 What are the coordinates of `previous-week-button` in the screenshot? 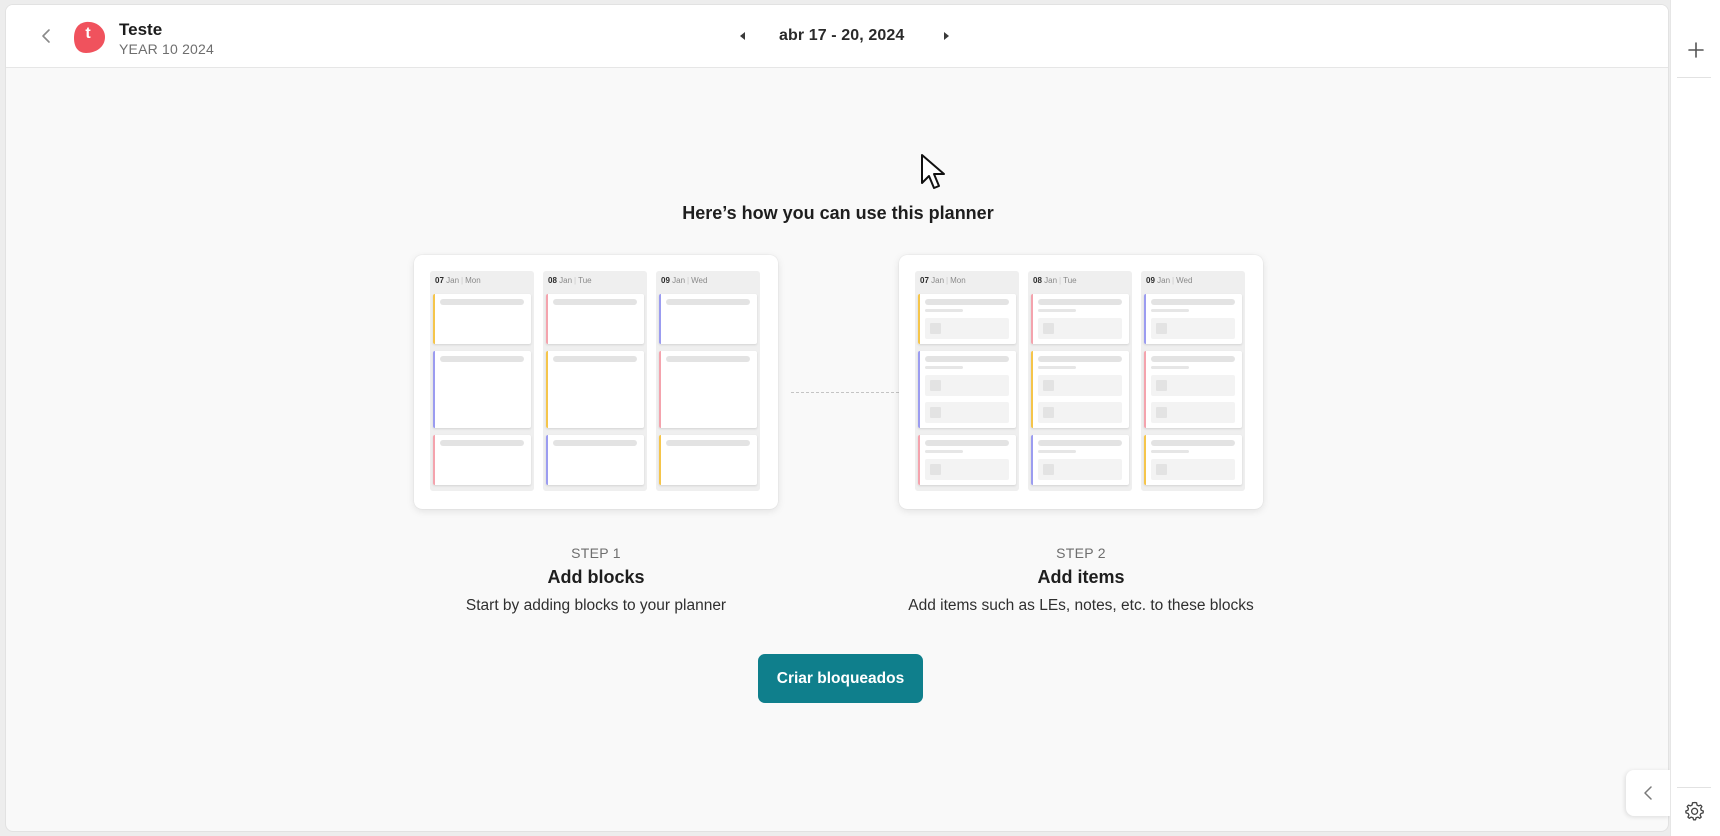 It's located at (743, 36).